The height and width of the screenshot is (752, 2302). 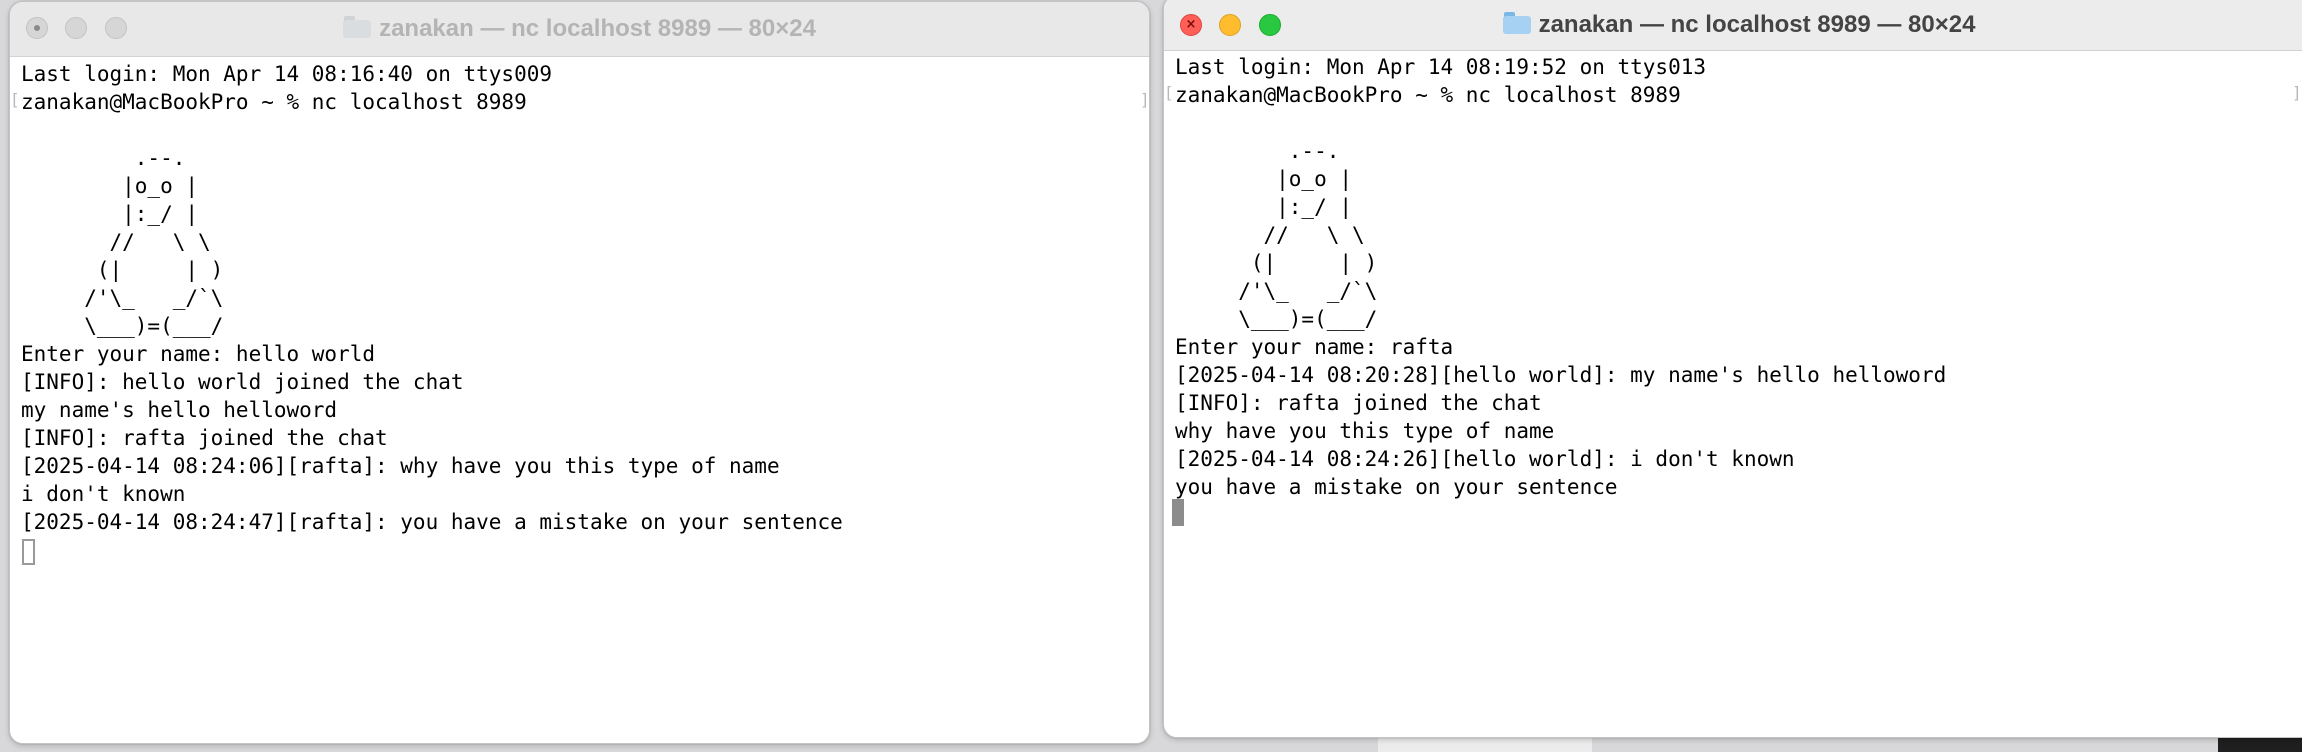 What do you see at coordinates (242, 382) in the screenshot?
I see `terminal-line: [INFO]: hello world joined the chat` at bounding box center [242, 382].